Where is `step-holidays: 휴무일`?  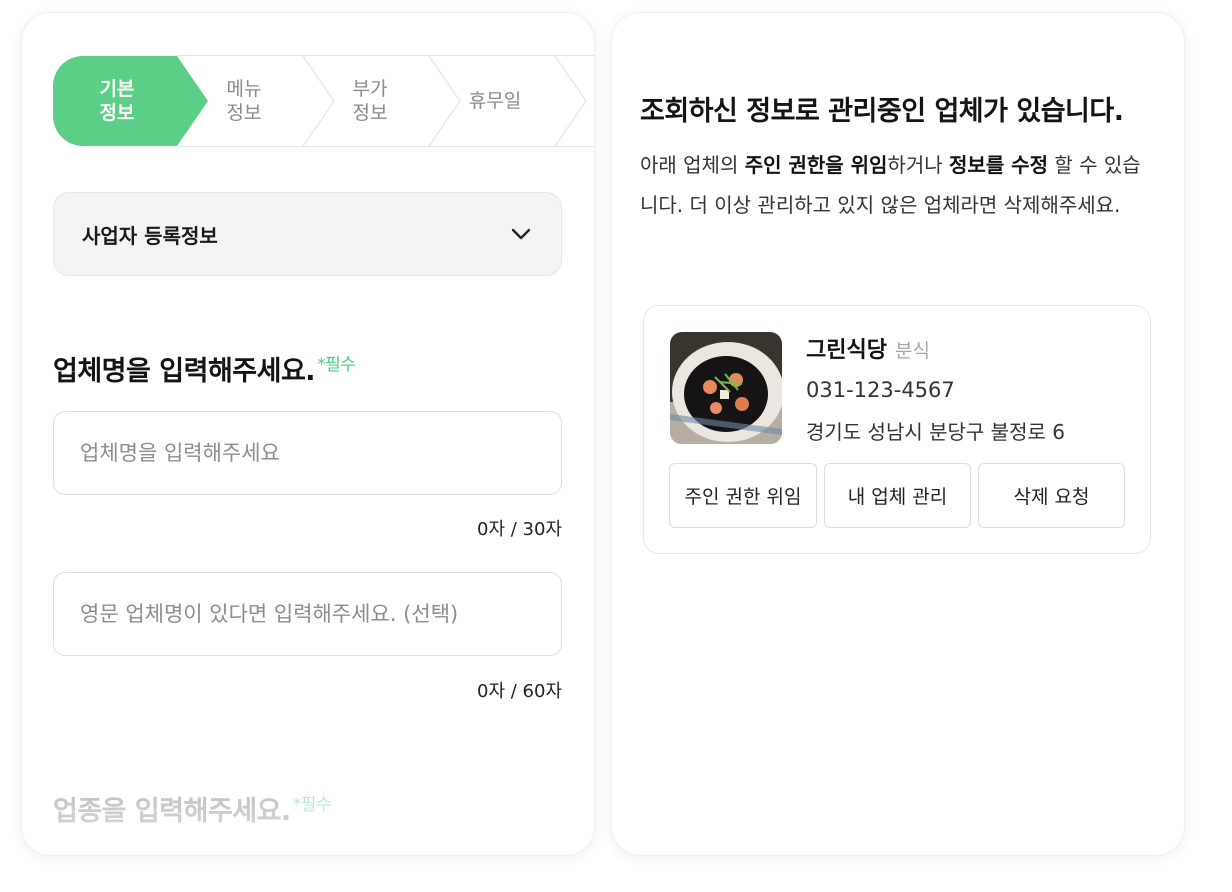
step-holidays: 휴무일 is located at coordinates (495, 101).